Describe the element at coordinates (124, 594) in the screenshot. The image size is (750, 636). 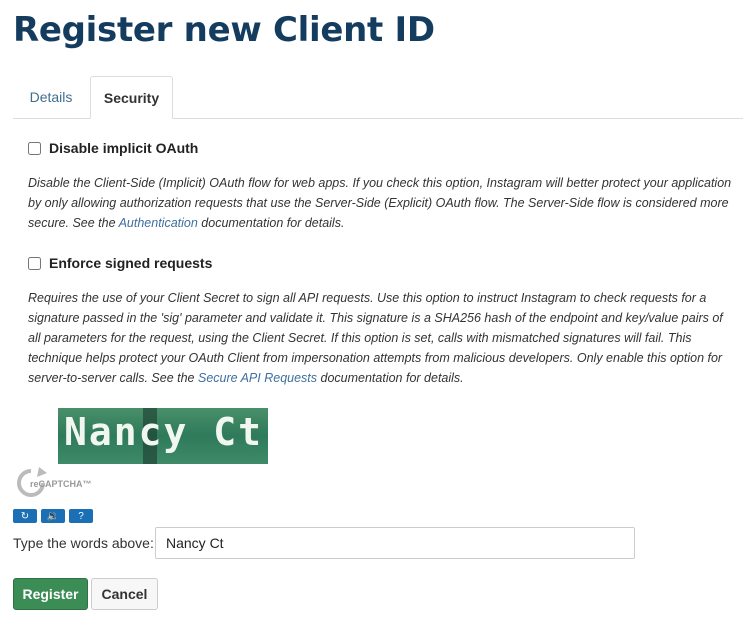
I see `cancel-button: Cancel` at that location.